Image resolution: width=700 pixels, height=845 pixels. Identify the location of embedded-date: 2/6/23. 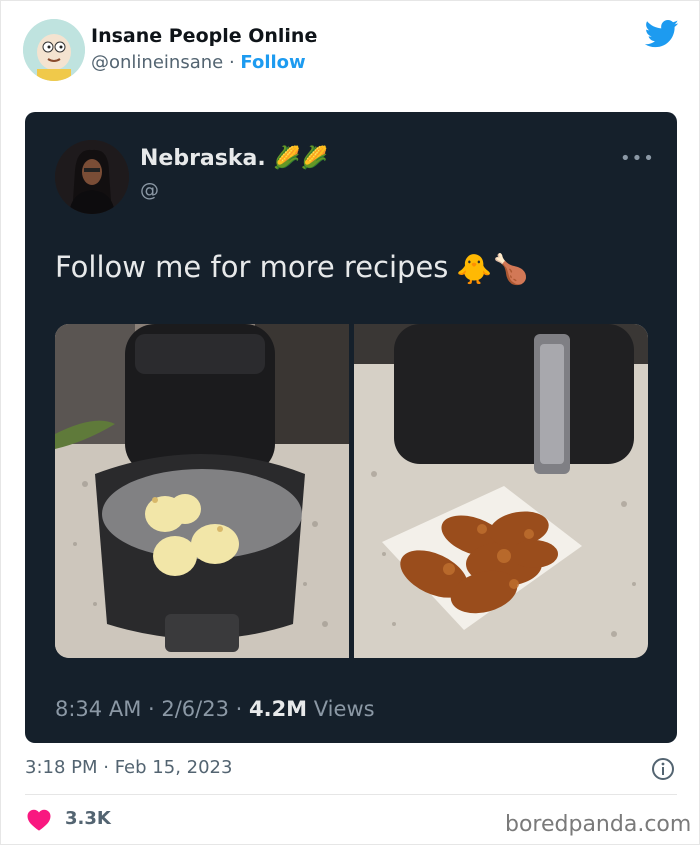
(195, 709).